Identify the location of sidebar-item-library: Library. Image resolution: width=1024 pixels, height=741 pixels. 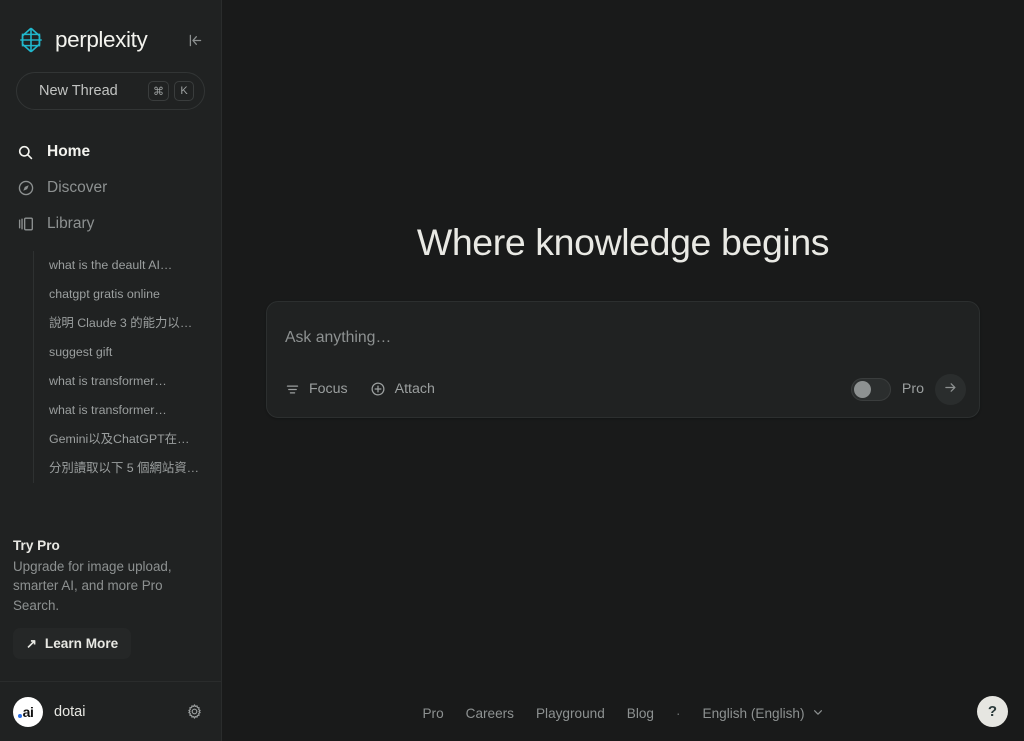
(110, 224).